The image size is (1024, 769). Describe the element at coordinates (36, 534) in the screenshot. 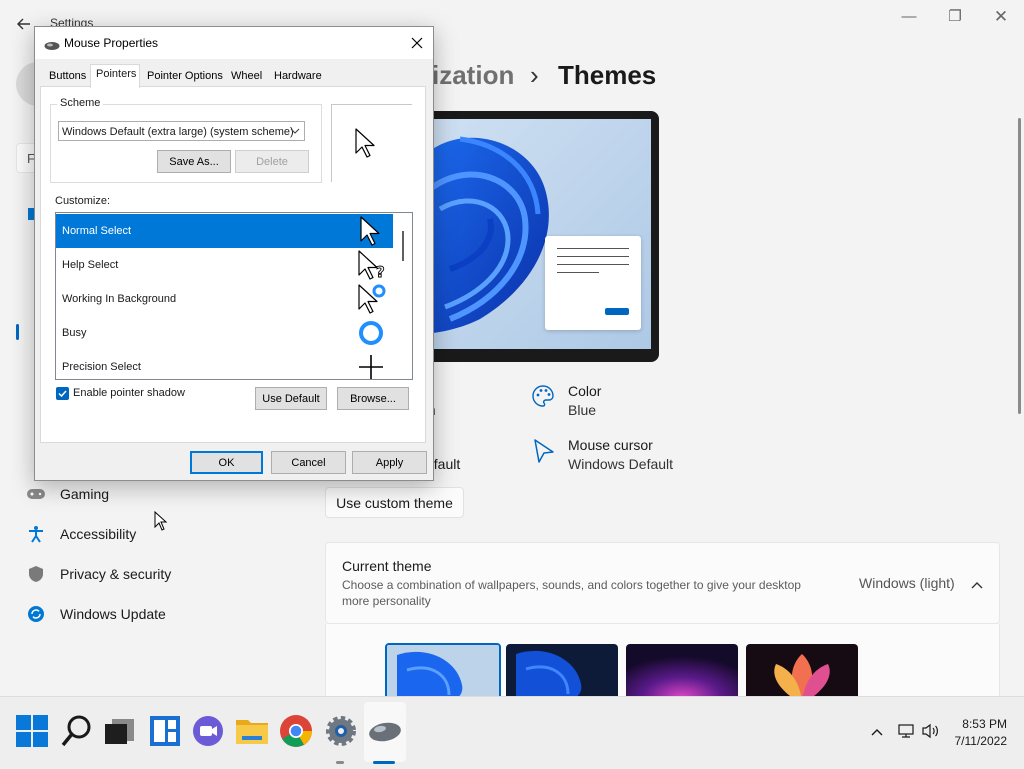

I see `accessibility-icon` at that location.